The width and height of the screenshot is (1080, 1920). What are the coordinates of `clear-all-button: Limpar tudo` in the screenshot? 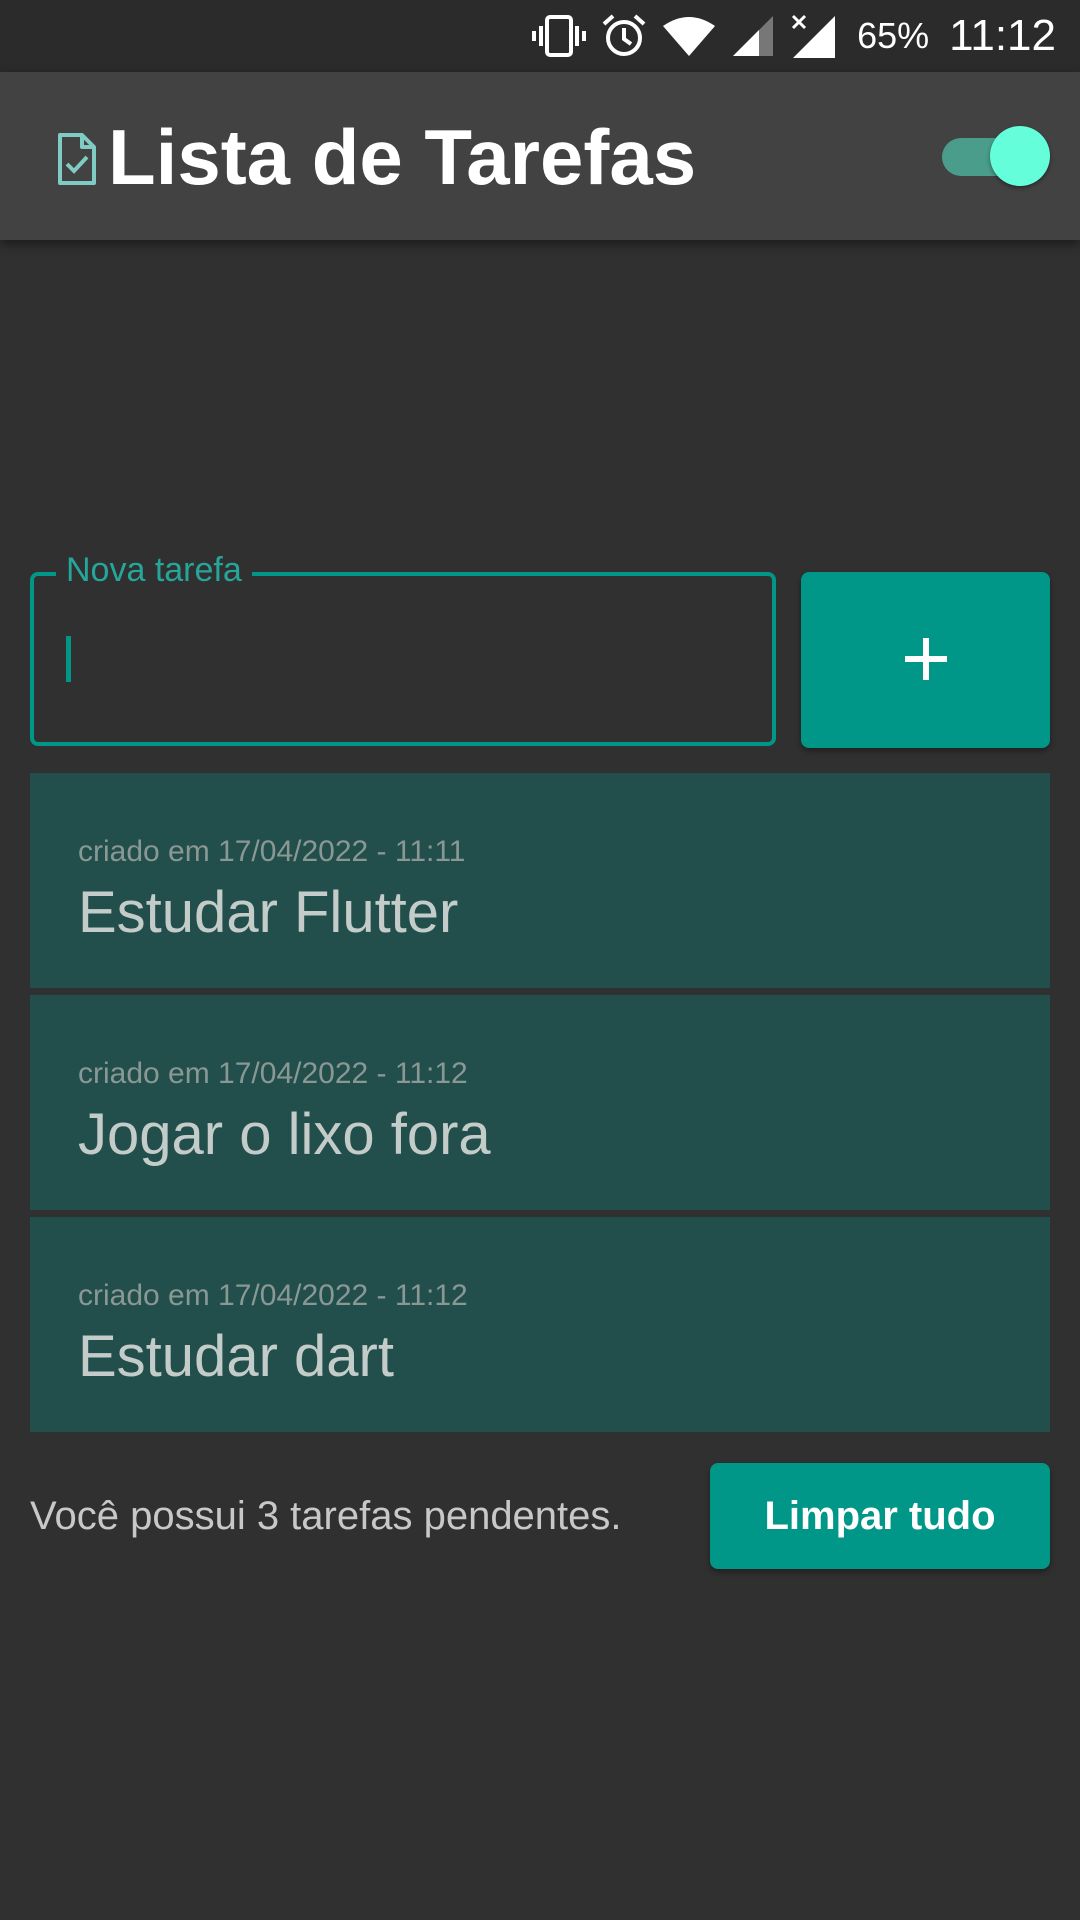 It's located at (880, 1516).